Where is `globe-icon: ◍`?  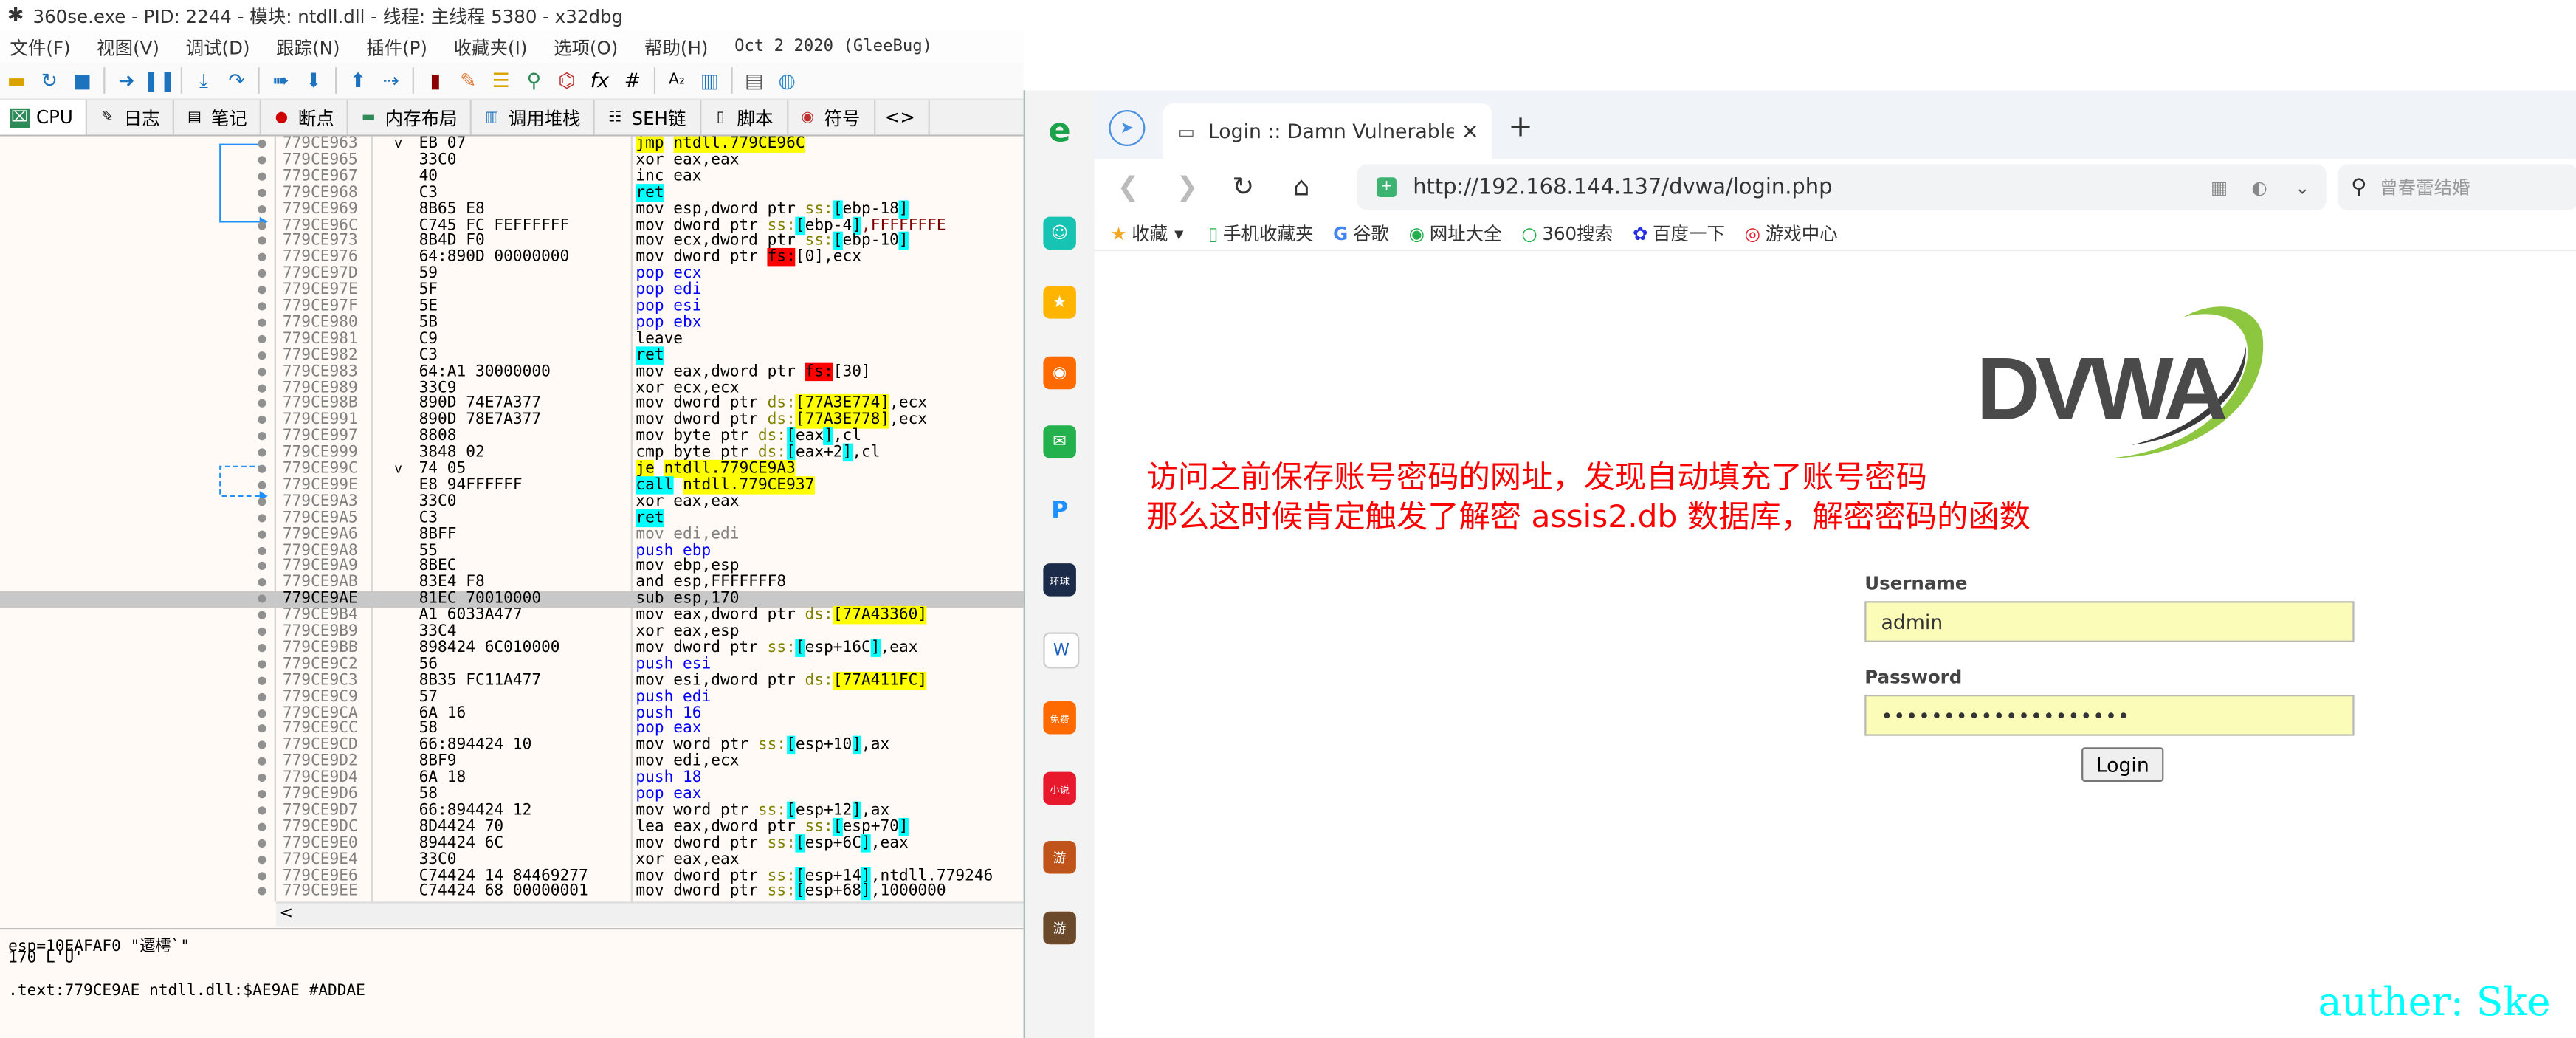
globe-icon: ◍ is located at coordinates (787, 80).